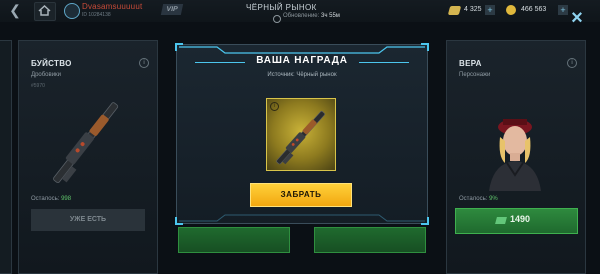 The height and width of the screenshot is (274, 600). I want to click on dialog-title: ВАША НАГРАДА, so click(302, 60).